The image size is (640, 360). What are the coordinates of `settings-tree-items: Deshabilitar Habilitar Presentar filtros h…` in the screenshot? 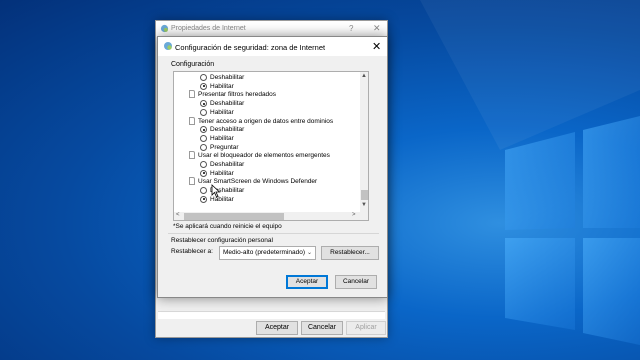 It's located at (267, 142).